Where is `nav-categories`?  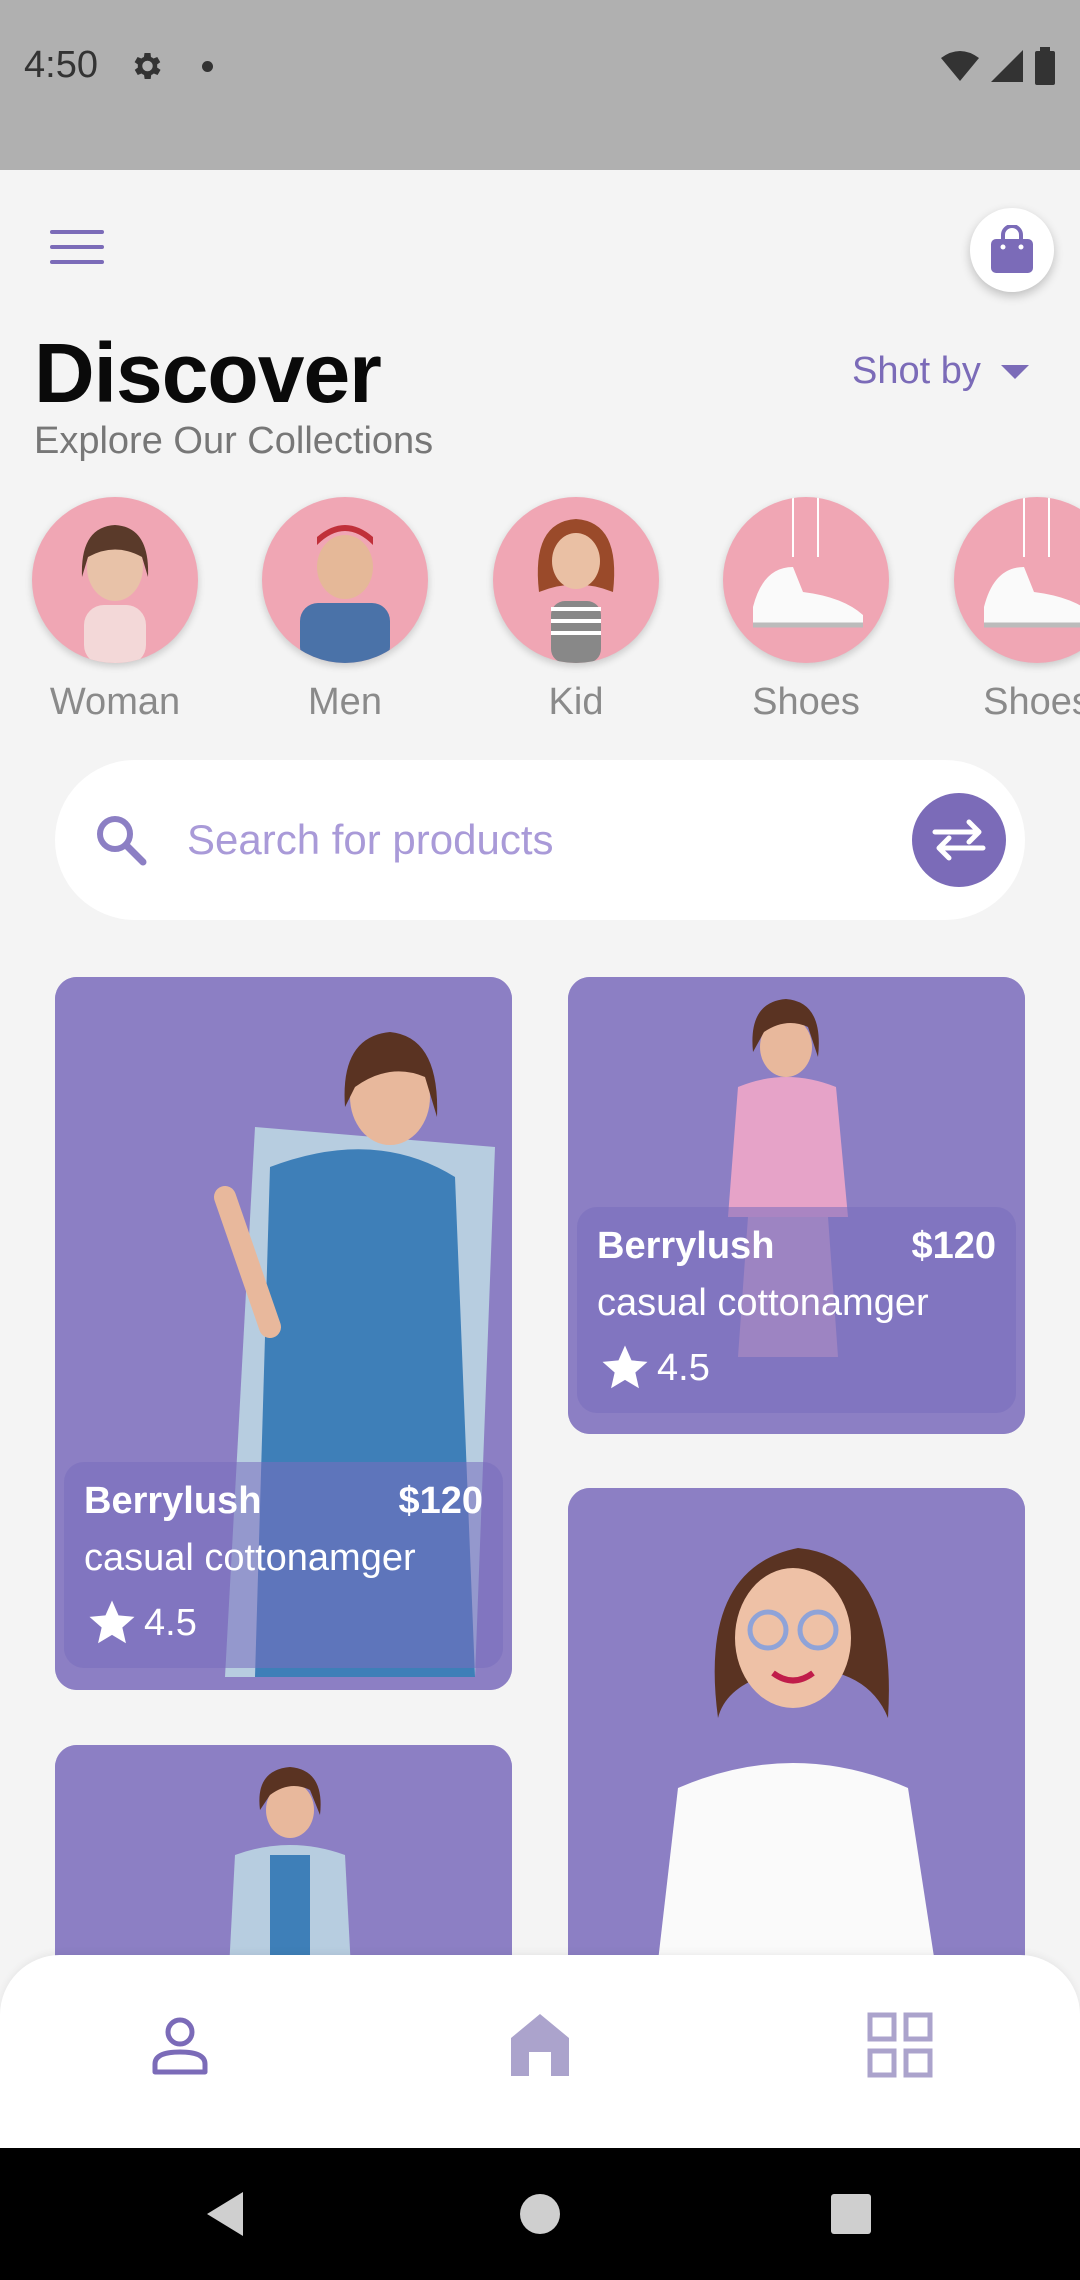
nav-categories is located at coordinates (900, 2045).